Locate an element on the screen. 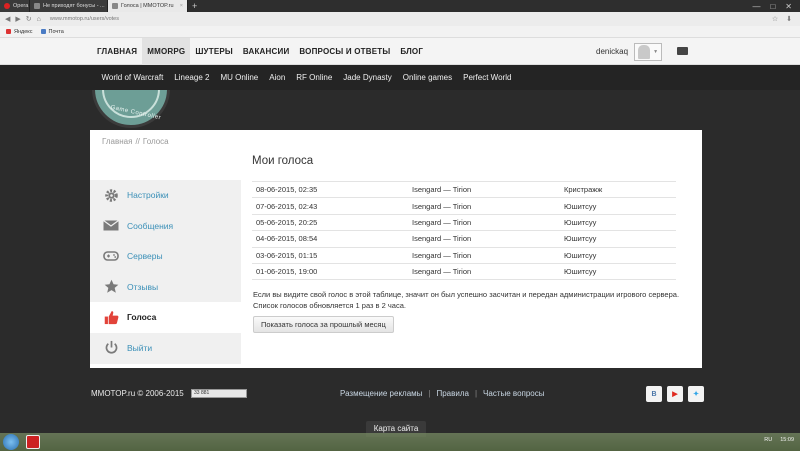 This screenshot has width=800, height=451. messages-envelope-icon is located at coordinates (682, 51).